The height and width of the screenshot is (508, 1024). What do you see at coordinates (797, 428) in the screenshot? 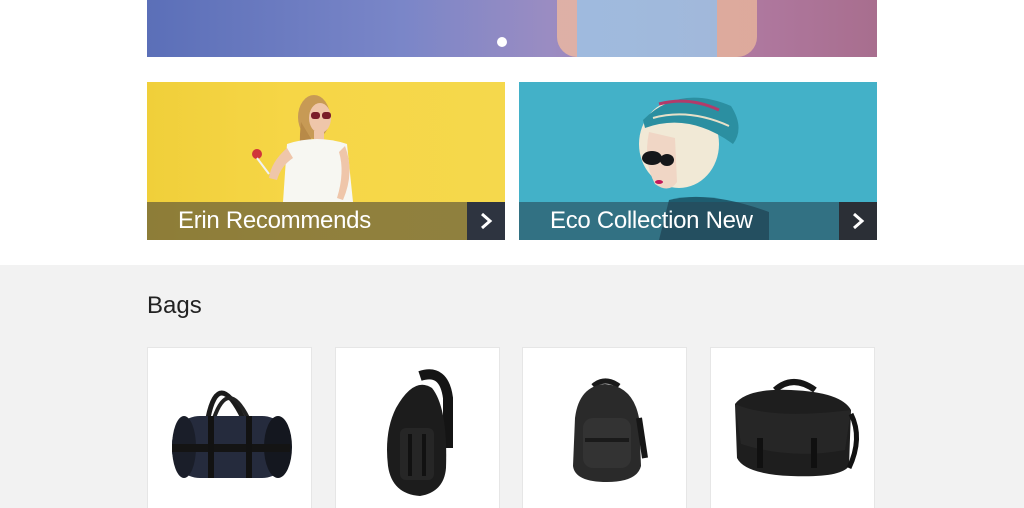
I see `messenger-bag-image` at bounding box center [797, 428].